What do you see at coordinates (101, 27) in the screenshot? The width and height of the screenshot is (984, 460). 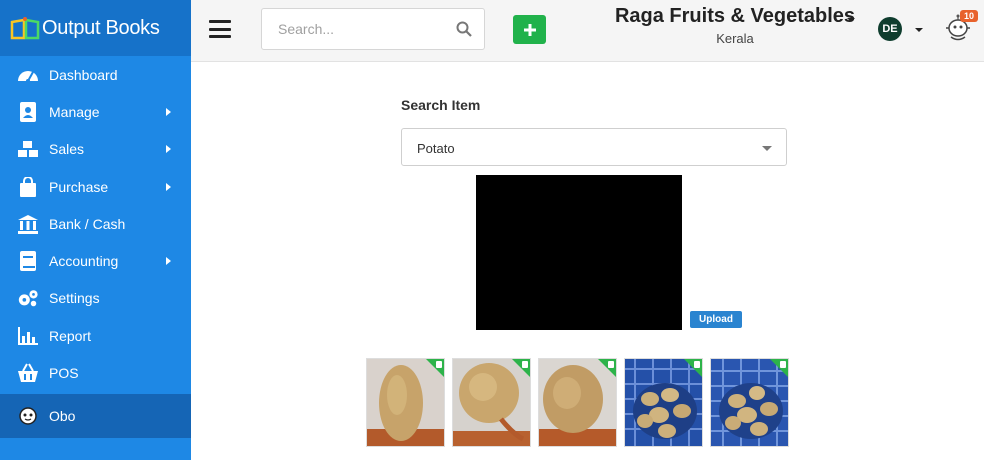 I see `brand-name: Output Books` at bounding box center [101, 27].